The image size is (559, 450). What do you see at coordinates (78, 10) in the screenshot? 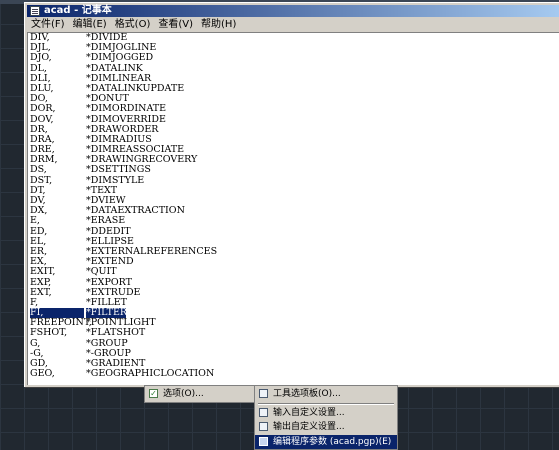
I see `window-title: acad - 记事本` at bounding box center [78, 10].